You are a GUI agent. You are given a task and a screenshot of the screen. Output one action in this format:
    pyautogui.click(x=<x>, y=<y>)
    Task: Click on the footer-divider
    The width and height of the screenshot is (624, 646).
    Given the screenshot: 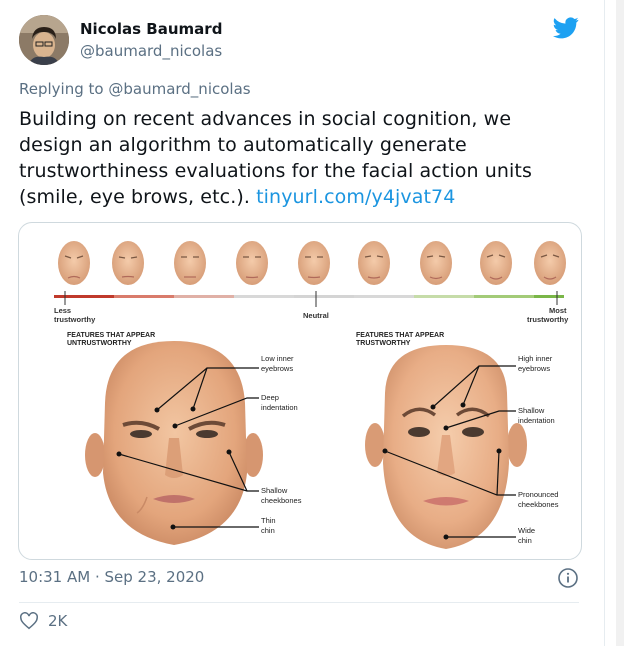 What is the action you would take?
    pyautogui.click(x=299, y=602)
    